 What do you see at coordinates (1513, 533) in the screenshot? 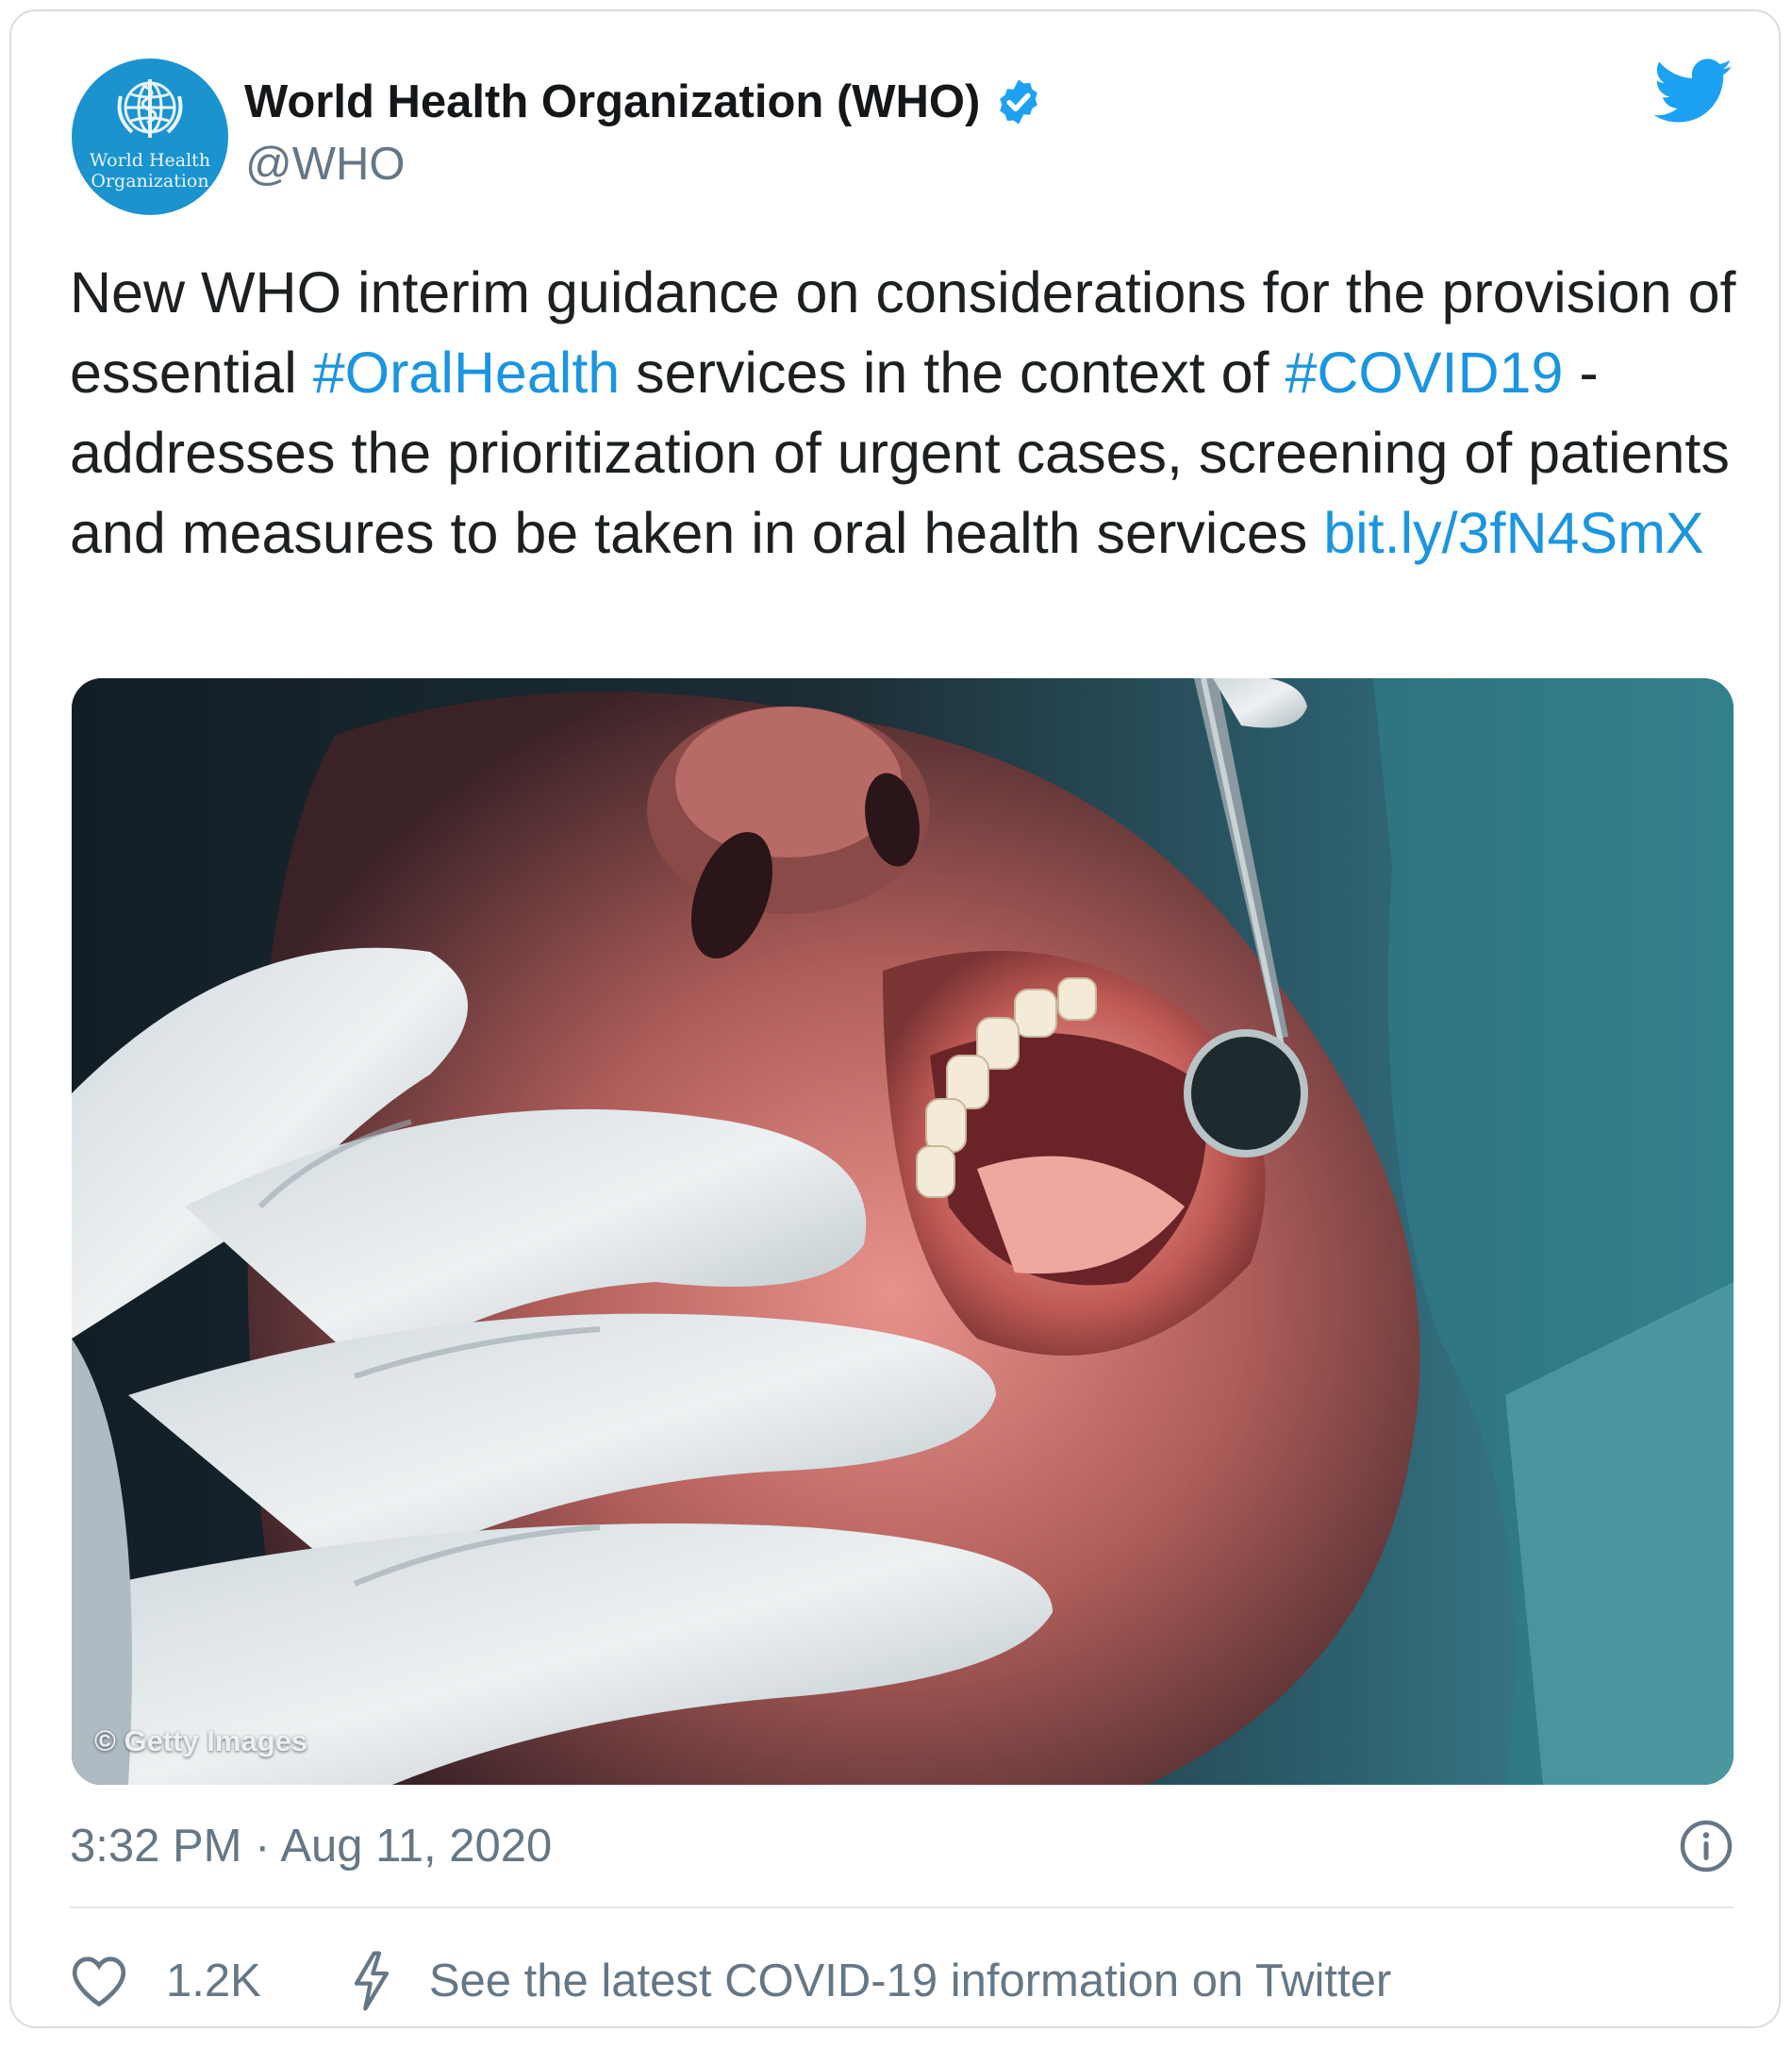
I see `short-url-link: bit.ly/3fN4SmX` at bounding box center [1513, 533].